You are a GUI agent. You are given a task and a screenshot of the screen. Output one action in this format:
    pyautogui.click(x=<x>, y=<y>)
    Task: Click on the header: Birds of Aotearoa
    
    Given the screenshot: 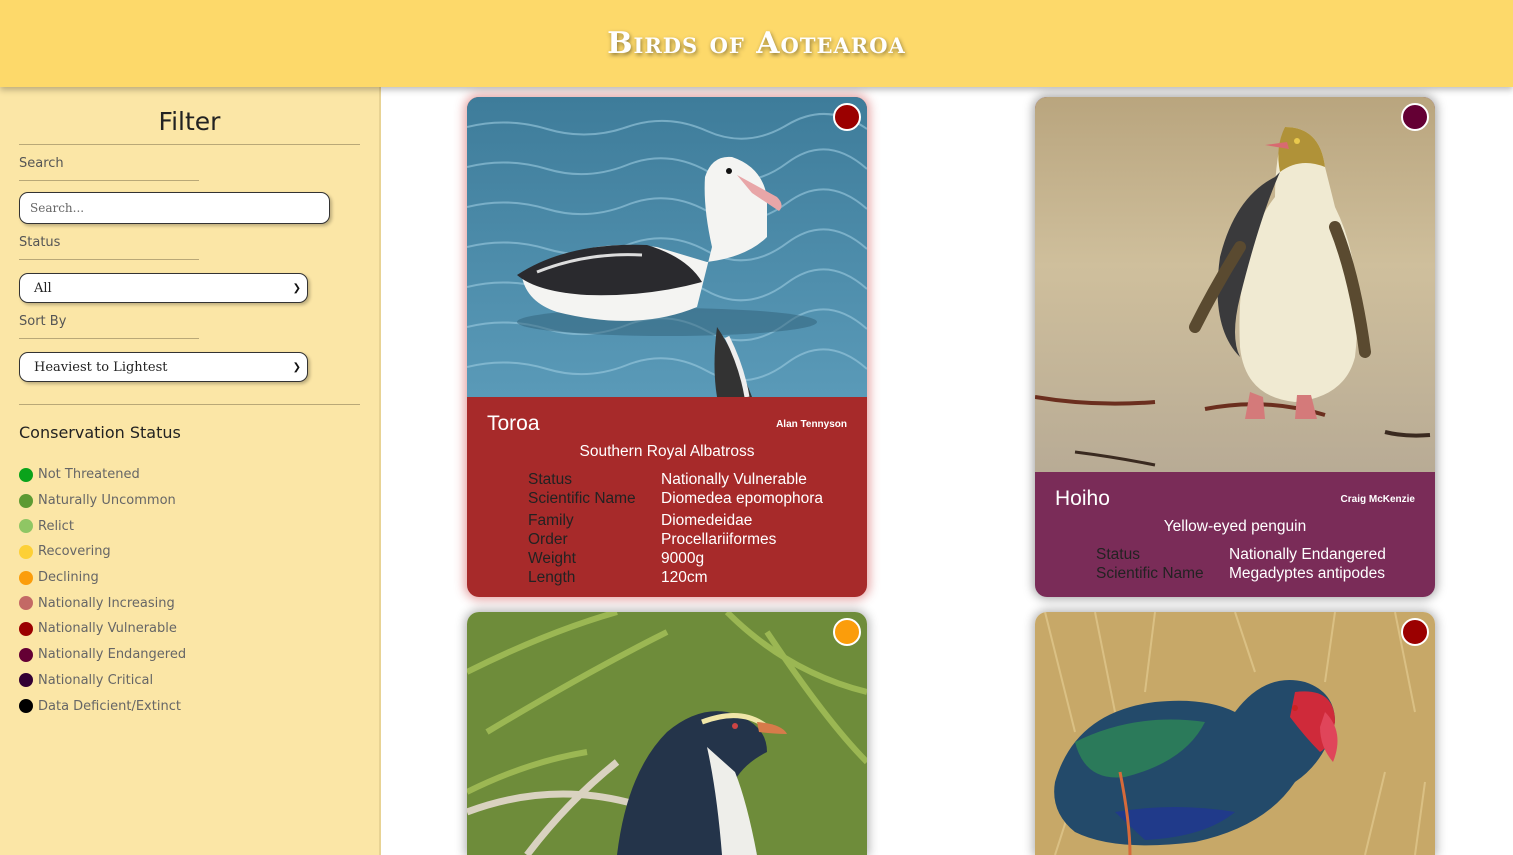 What is the action you would take?
    pyautogui.click(x=756, y=43)
    